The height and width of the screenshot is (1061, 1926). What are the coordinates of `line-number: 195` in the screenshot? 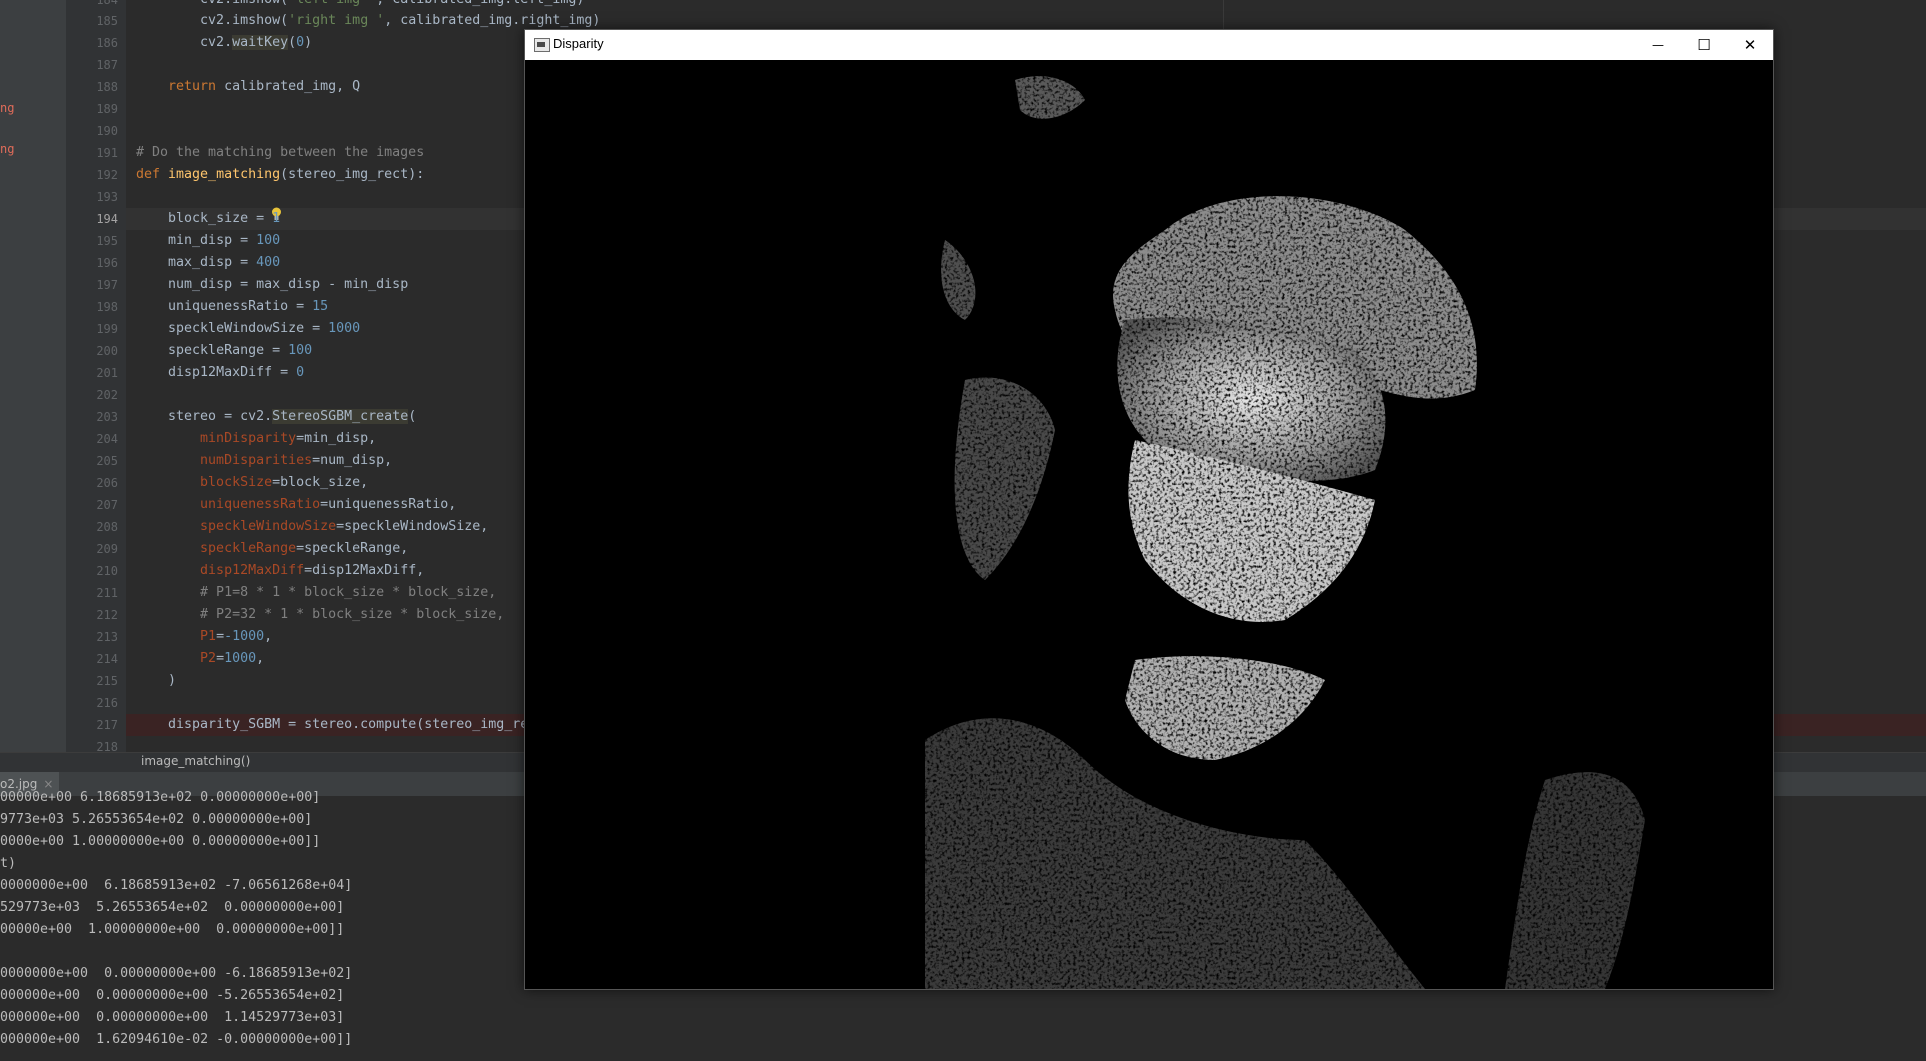 It's located at (107, 241).